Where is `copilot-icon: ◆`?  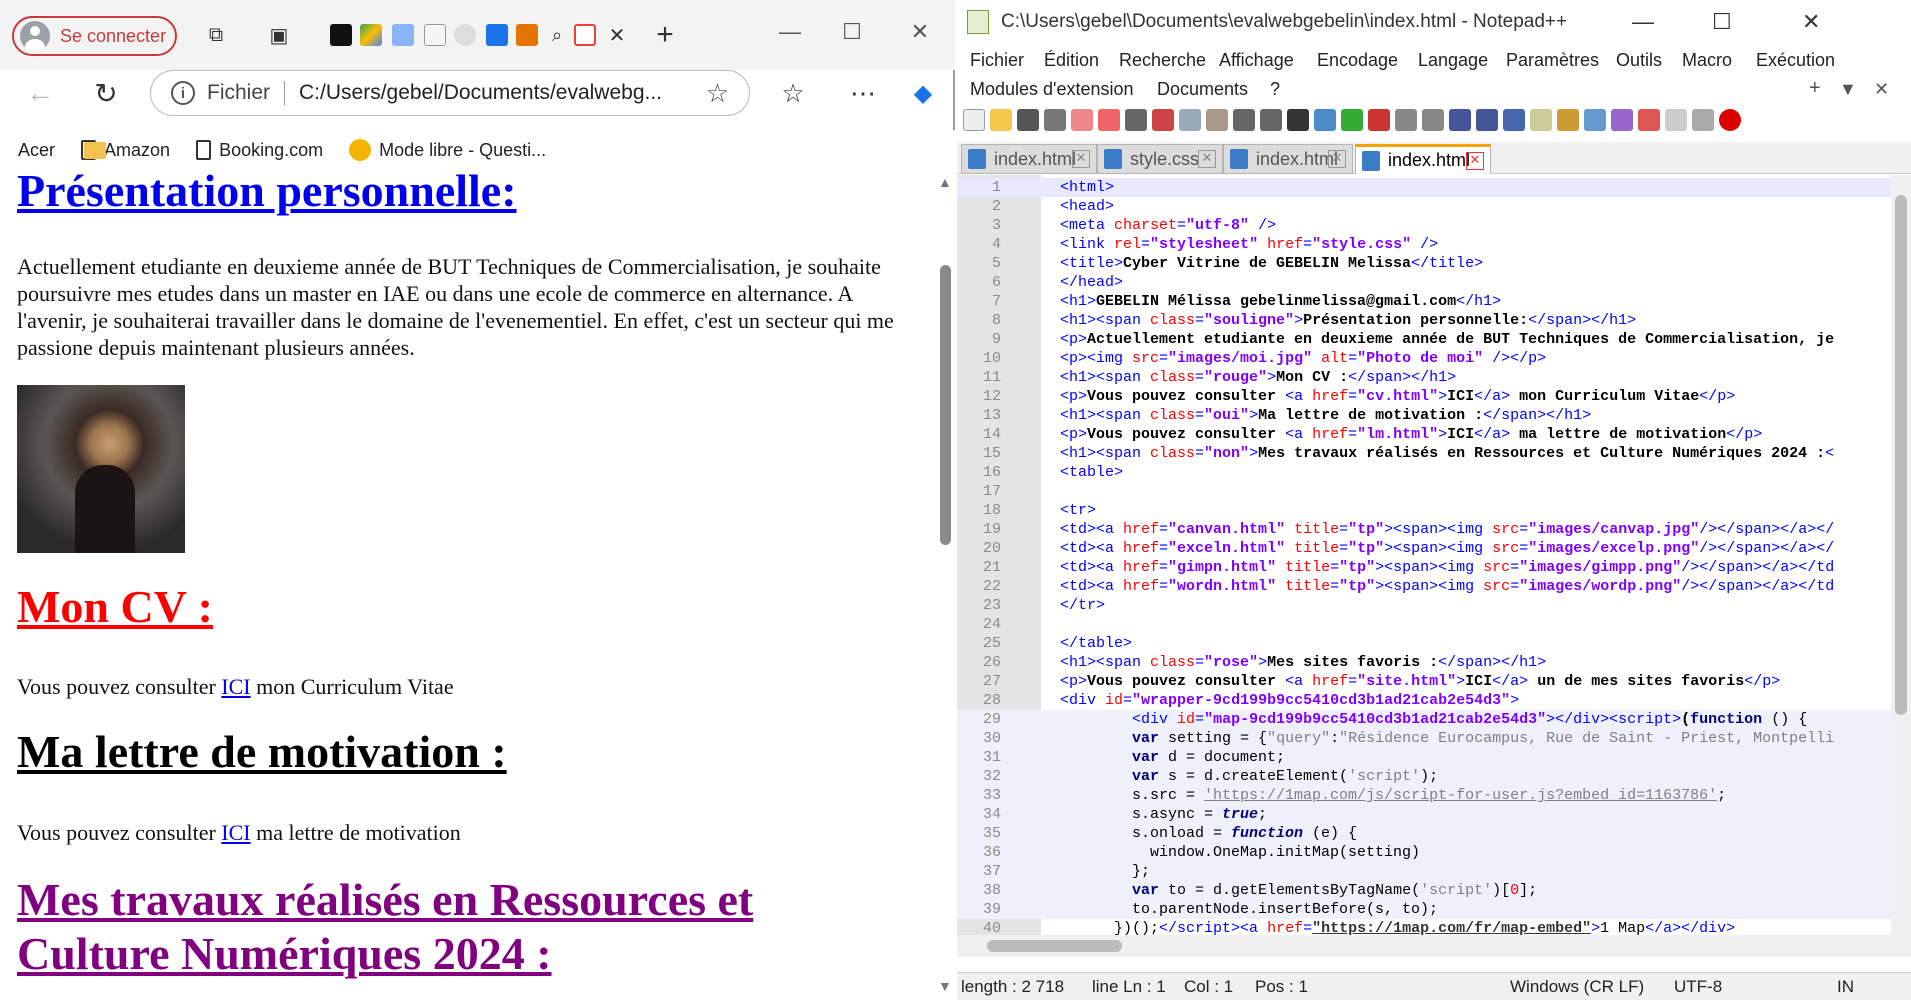 copilot-icon: ◆ is located at coordinates (923, 93).